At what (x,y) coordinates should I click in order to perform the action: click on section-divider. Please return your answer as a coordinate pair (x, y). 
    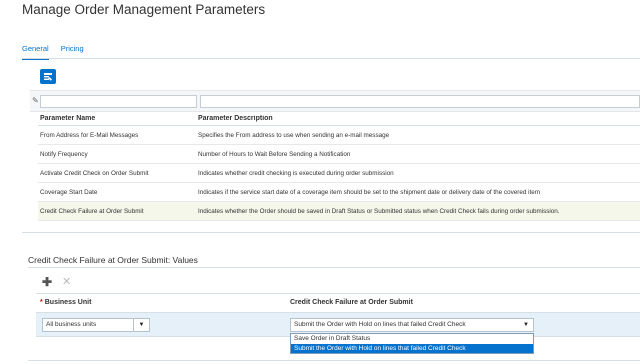
    Looking at the image, I should click on (334, 267).